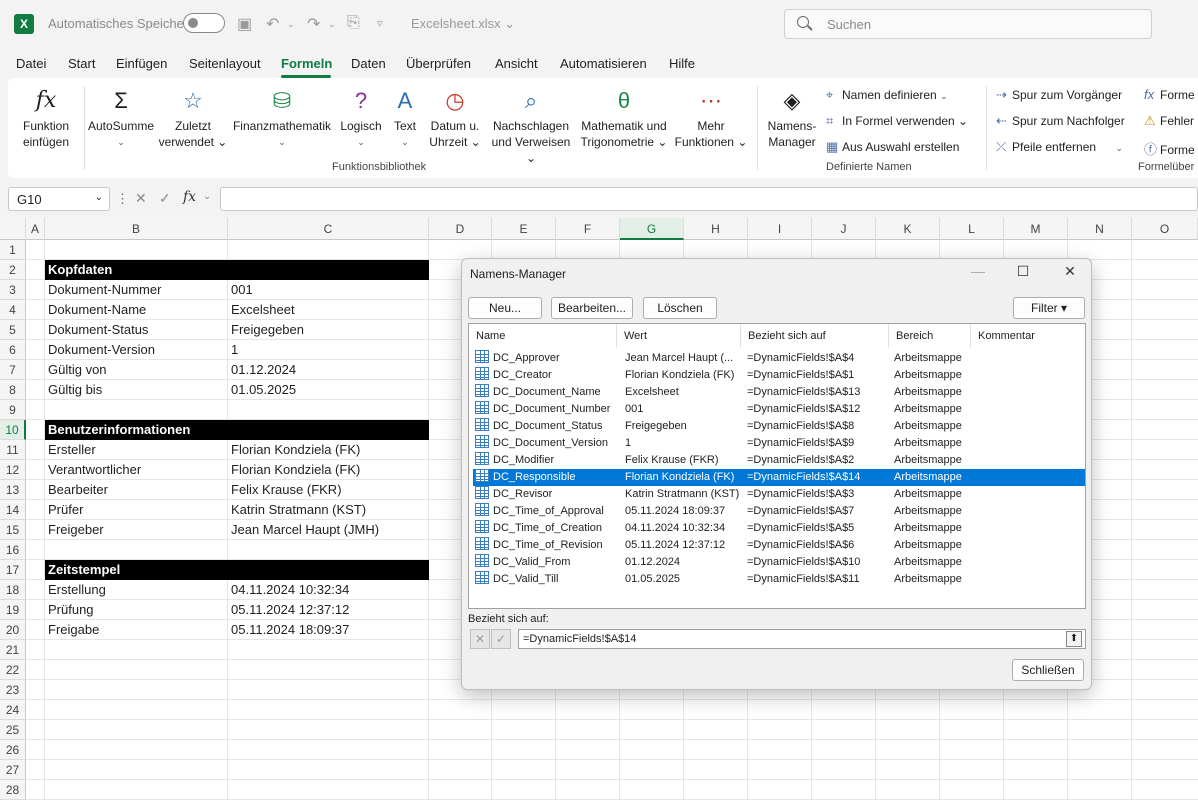 This screenshot has height=800, width=1198. Describe the element at coordinates (13, 710) in the screenshot. I see `row-header: 24` at that location.